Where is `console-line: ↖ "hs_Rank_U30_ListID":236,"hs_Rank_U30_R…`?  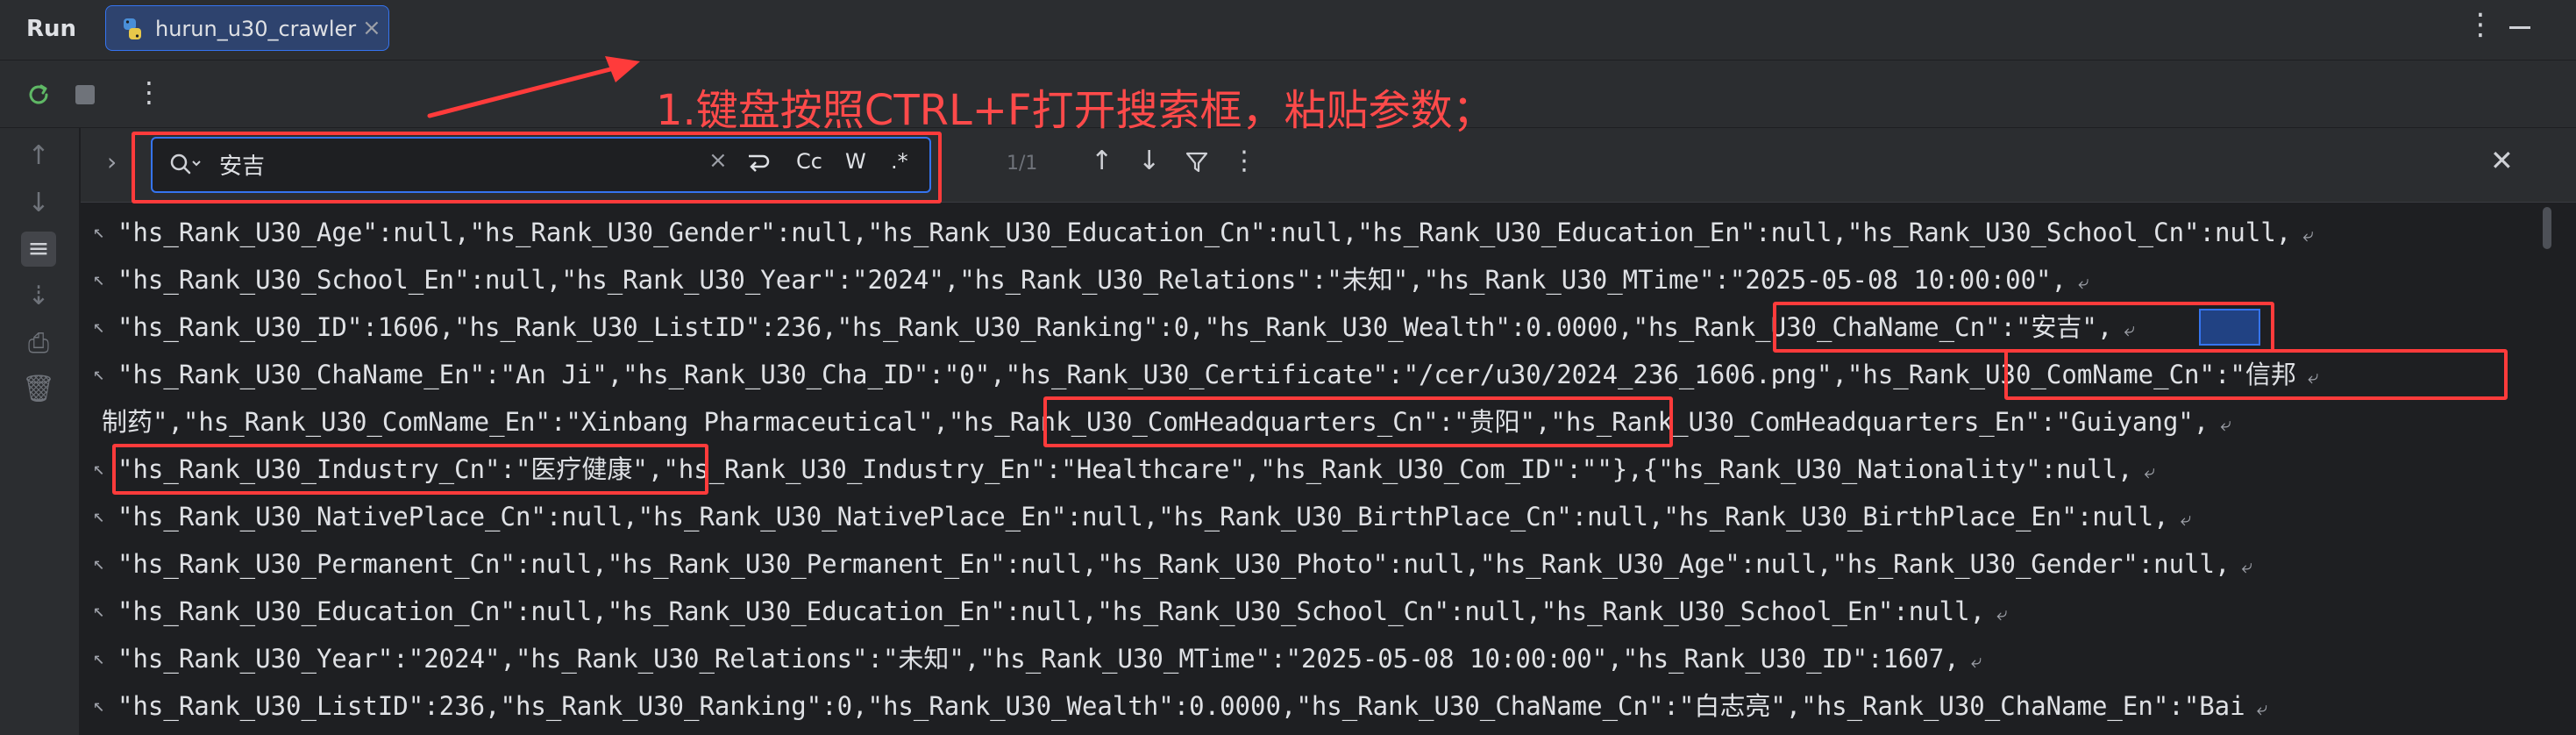
console-line: ↖ "hs_Rank_U30_ListID":236,"hs_Rank_U30_R… is located at coordinates (1308, 706).